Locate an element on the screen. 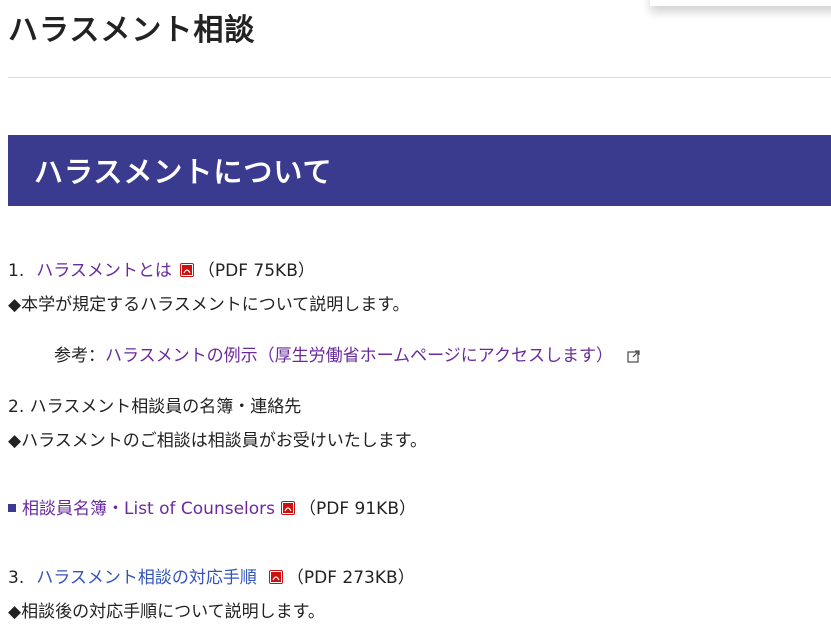  item-3-size: （PDF 273KB） is located at coordinates (350, 578).